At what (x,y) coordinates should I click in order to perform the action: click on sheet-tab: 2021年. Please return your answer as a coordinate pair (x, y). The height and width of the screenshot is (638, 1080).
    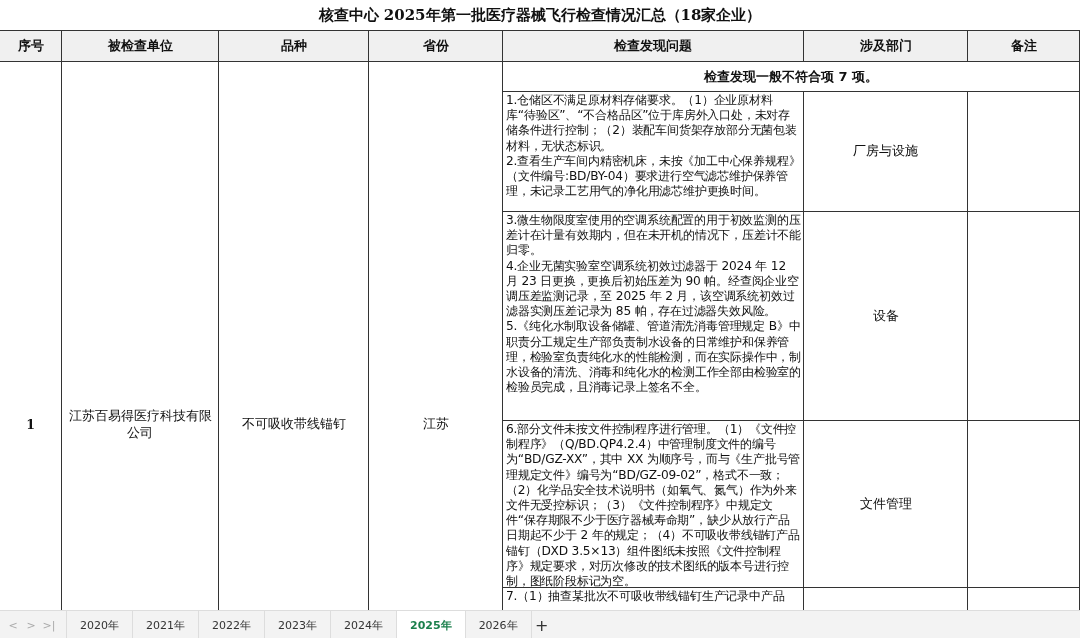
    Looking at the image, I should click on (166, 624).